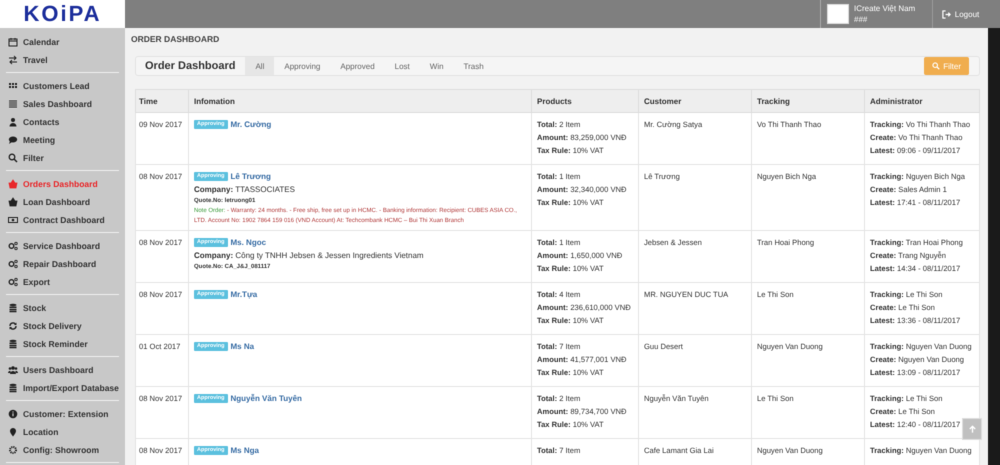 The width and height of the screenshot is (1000, 465). I want to click on up-arrow-icon, so click(972, 429).